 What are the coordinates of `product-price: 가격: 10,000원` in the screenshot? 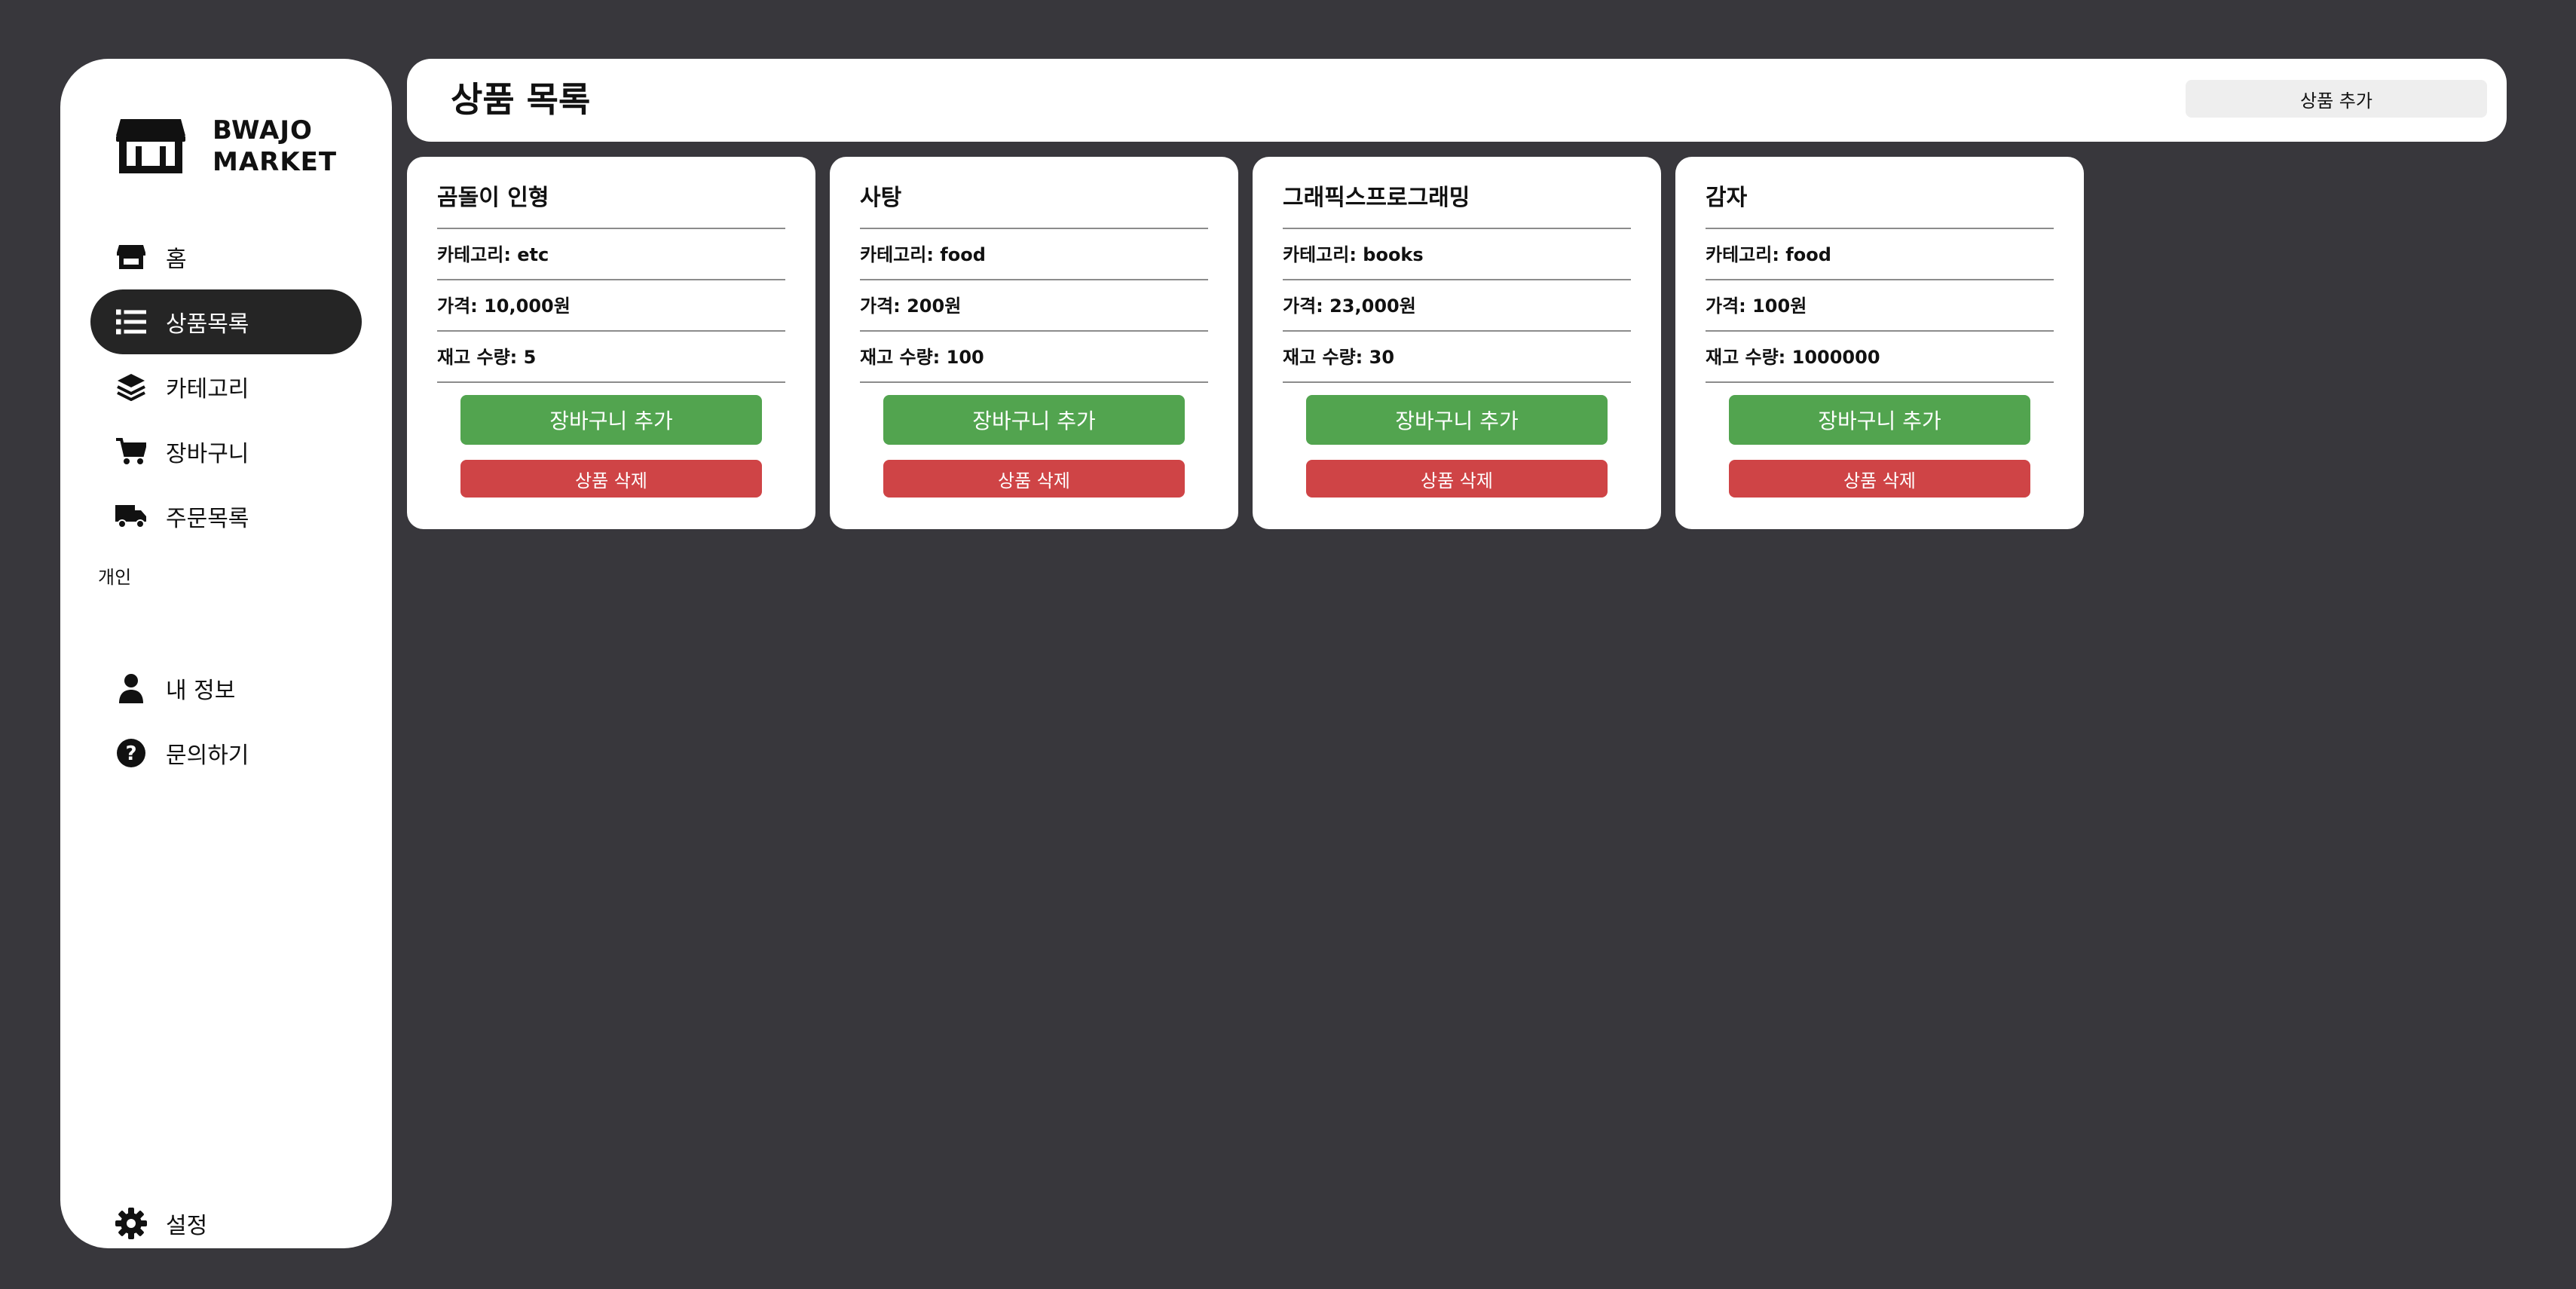 It's located at (611, 306).